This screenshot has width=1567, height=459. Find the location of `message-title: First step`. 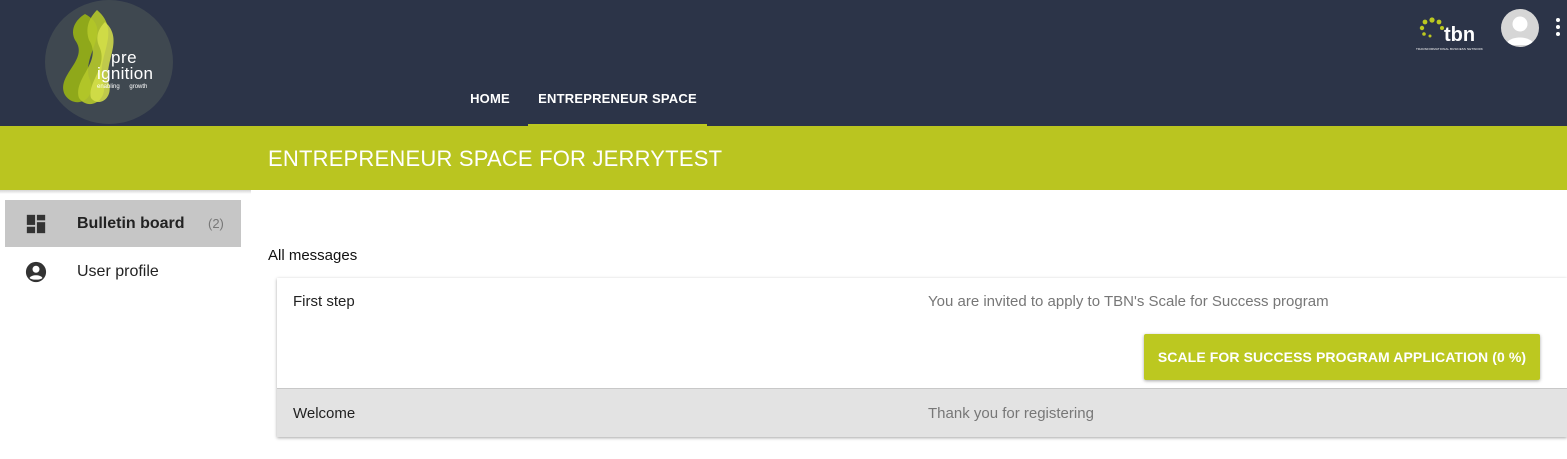

message-title: First step is located at coordinates (324, 301).